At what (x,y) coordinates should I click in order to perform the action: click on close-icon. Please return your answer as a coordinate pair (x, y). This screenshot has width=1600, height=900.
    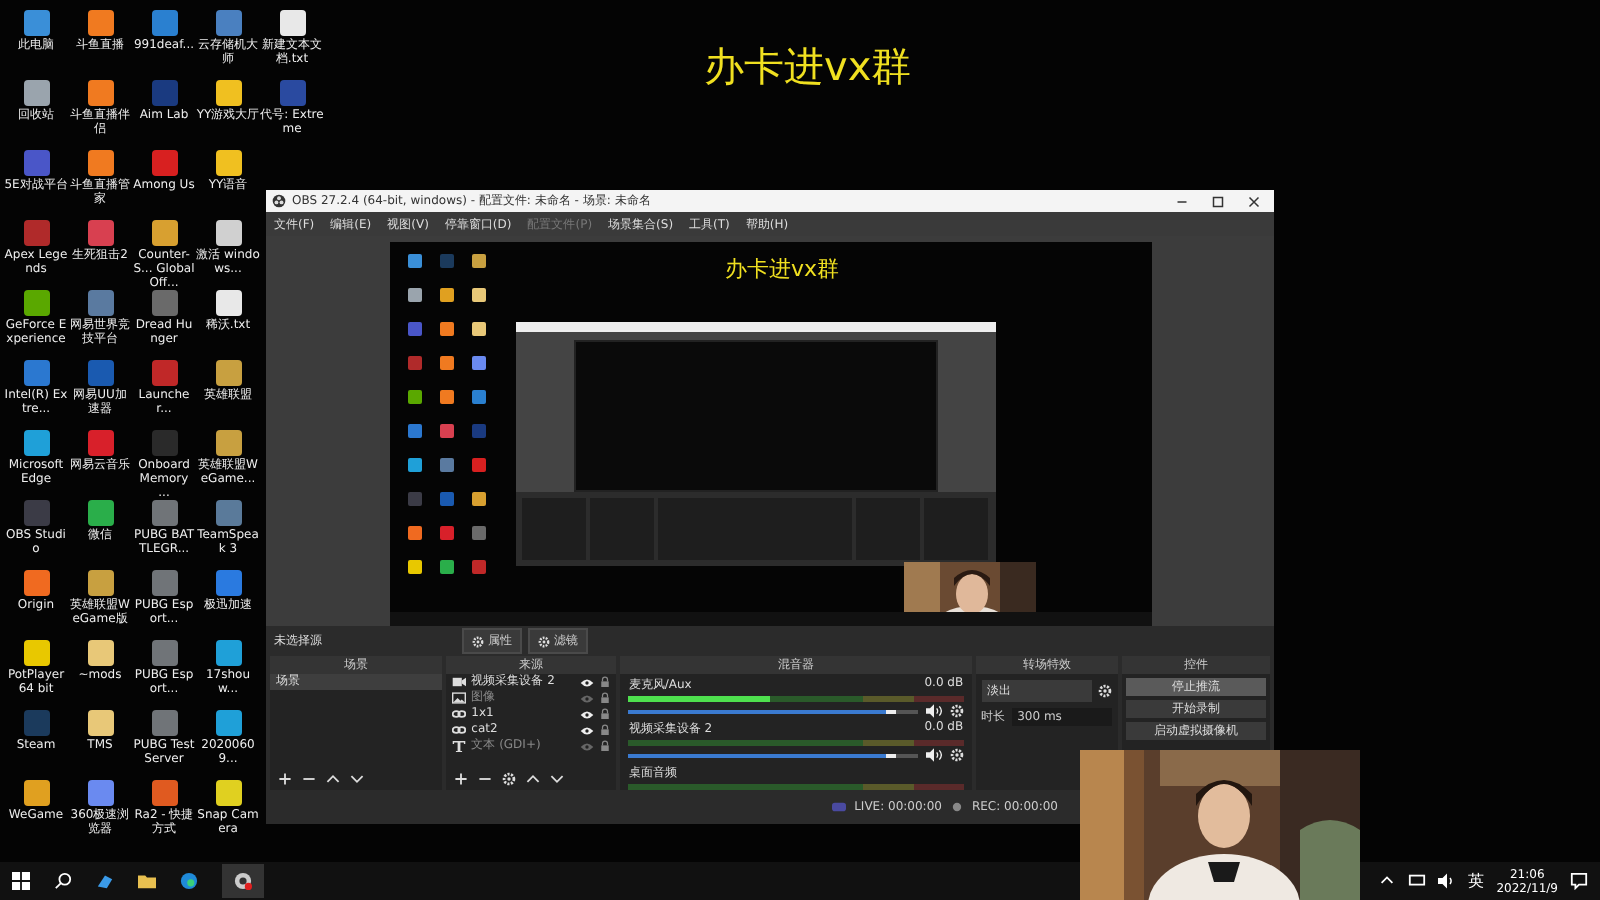
    Looking at the image, I should click on (1254, 201).